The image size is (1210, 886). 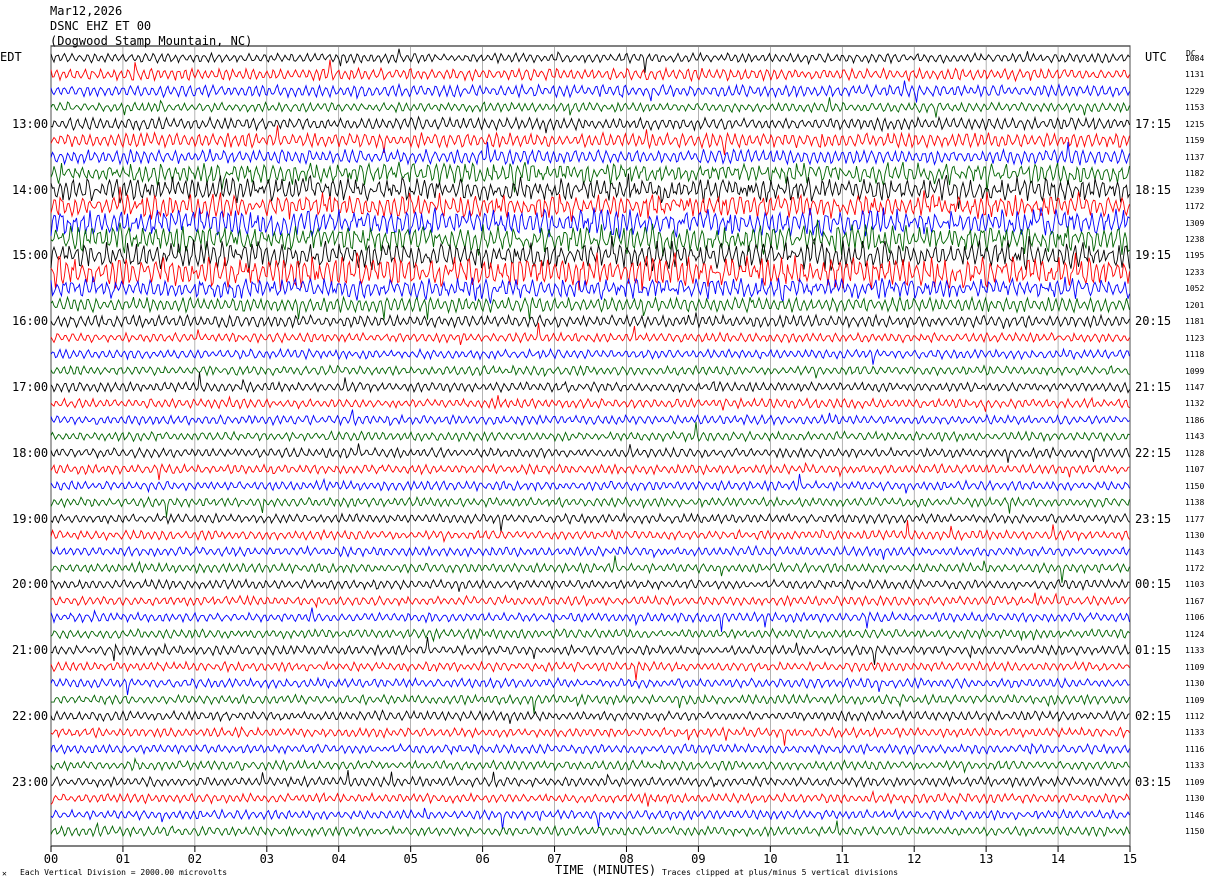 I want to click on x-tick-label: 11, so click(x=842, y=859).